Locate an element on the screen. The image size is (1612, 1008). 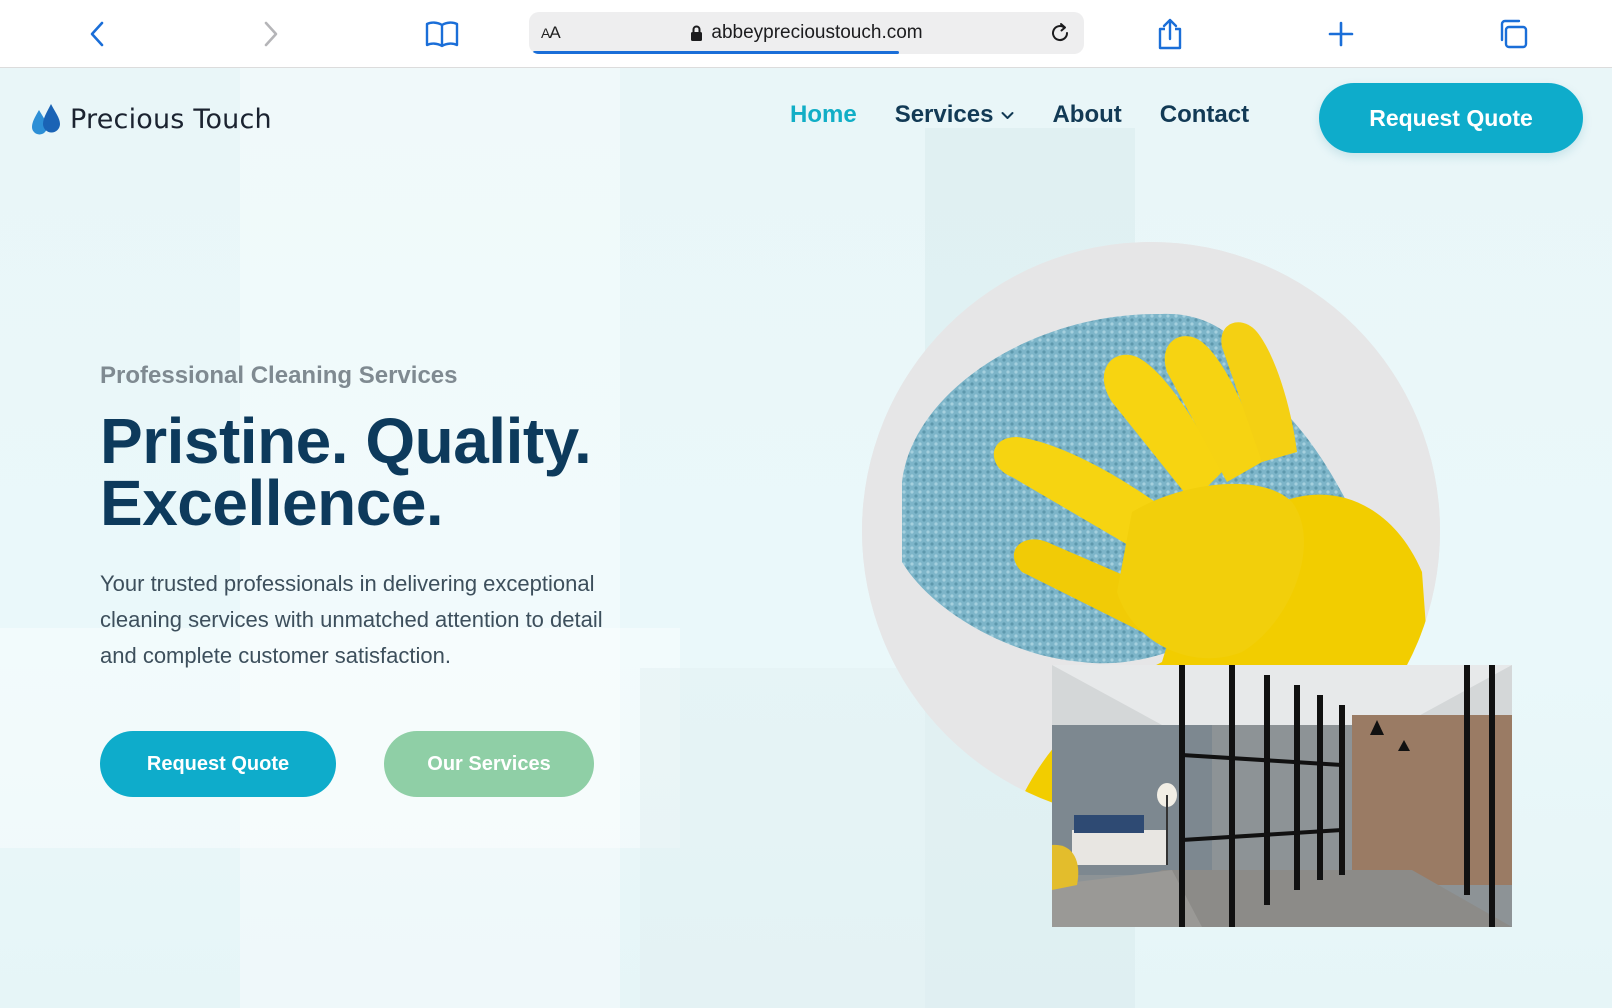
nav-item-label: Contact is located at coordinates (1204, 114).